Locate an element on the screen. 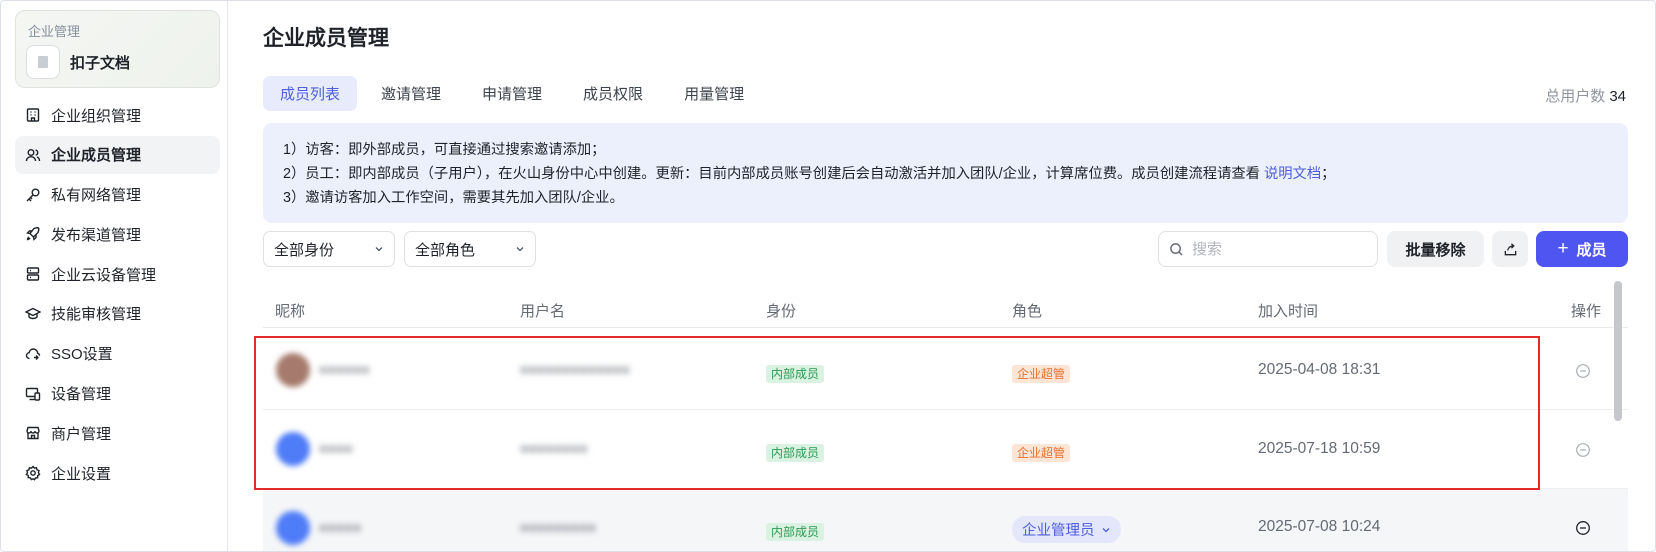 The width and height of the screenshot is (1656, 552). sidebar-item-skill-review: 技能审核管理 is located at coordinates (117, 314).